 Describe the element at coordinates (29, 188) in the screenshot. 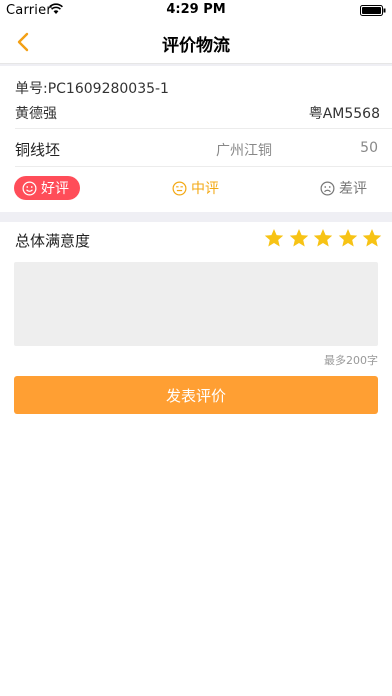

I see `smile-face-icon` at that location.